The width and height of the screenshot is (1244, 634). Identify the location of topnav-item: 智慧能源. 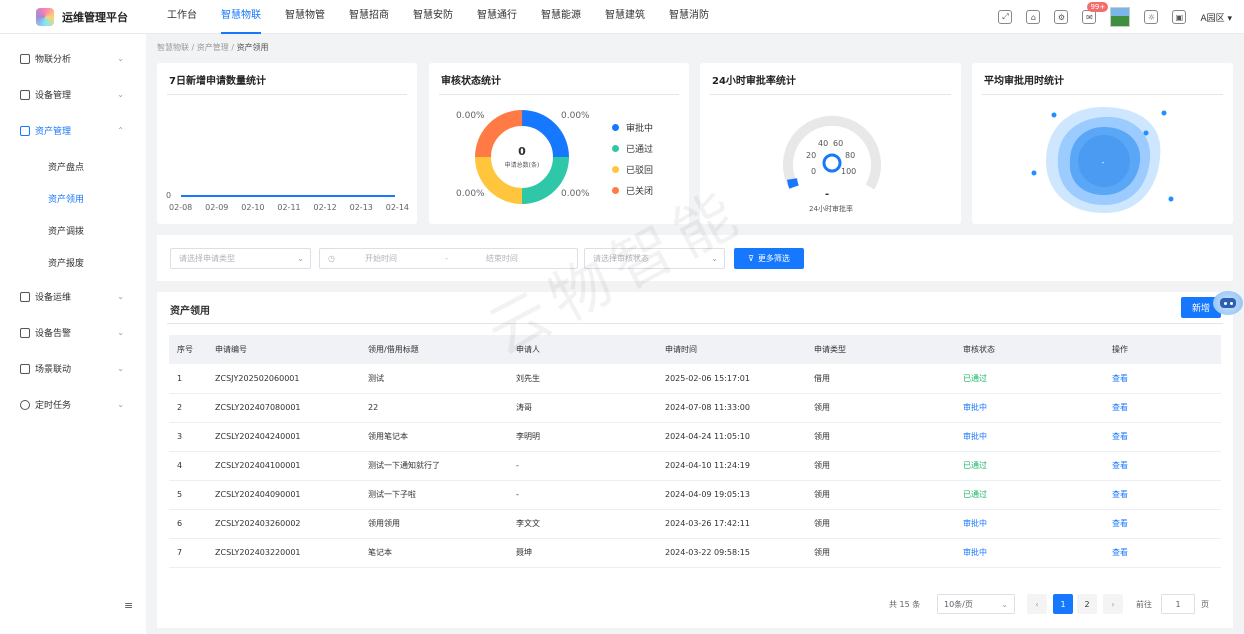
(561, 17).